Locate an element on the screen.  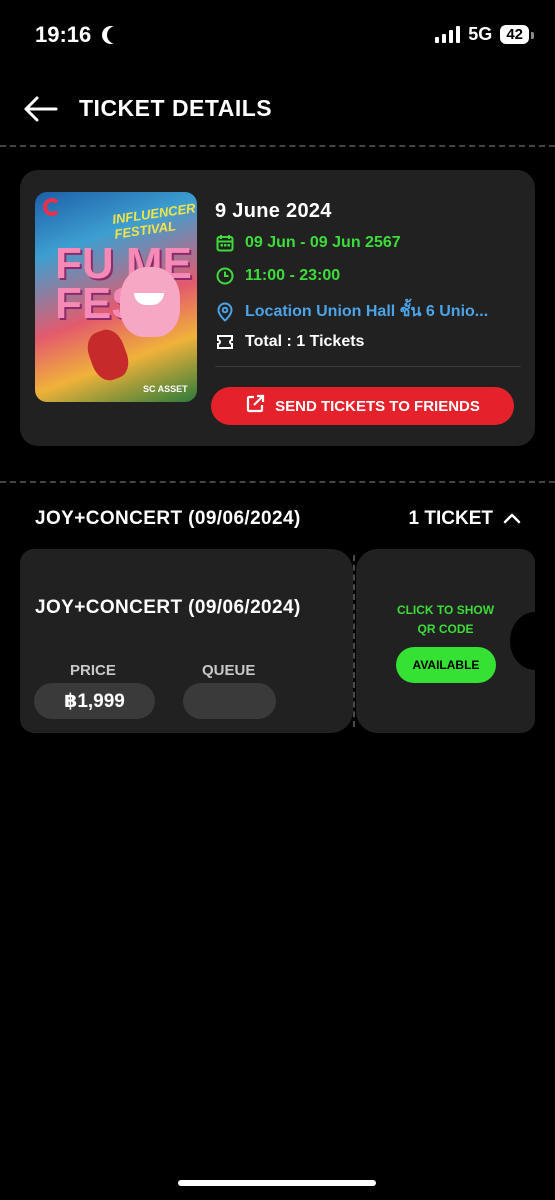
total-row: Total : 1 Tickets is located at coordinates (289, 342).